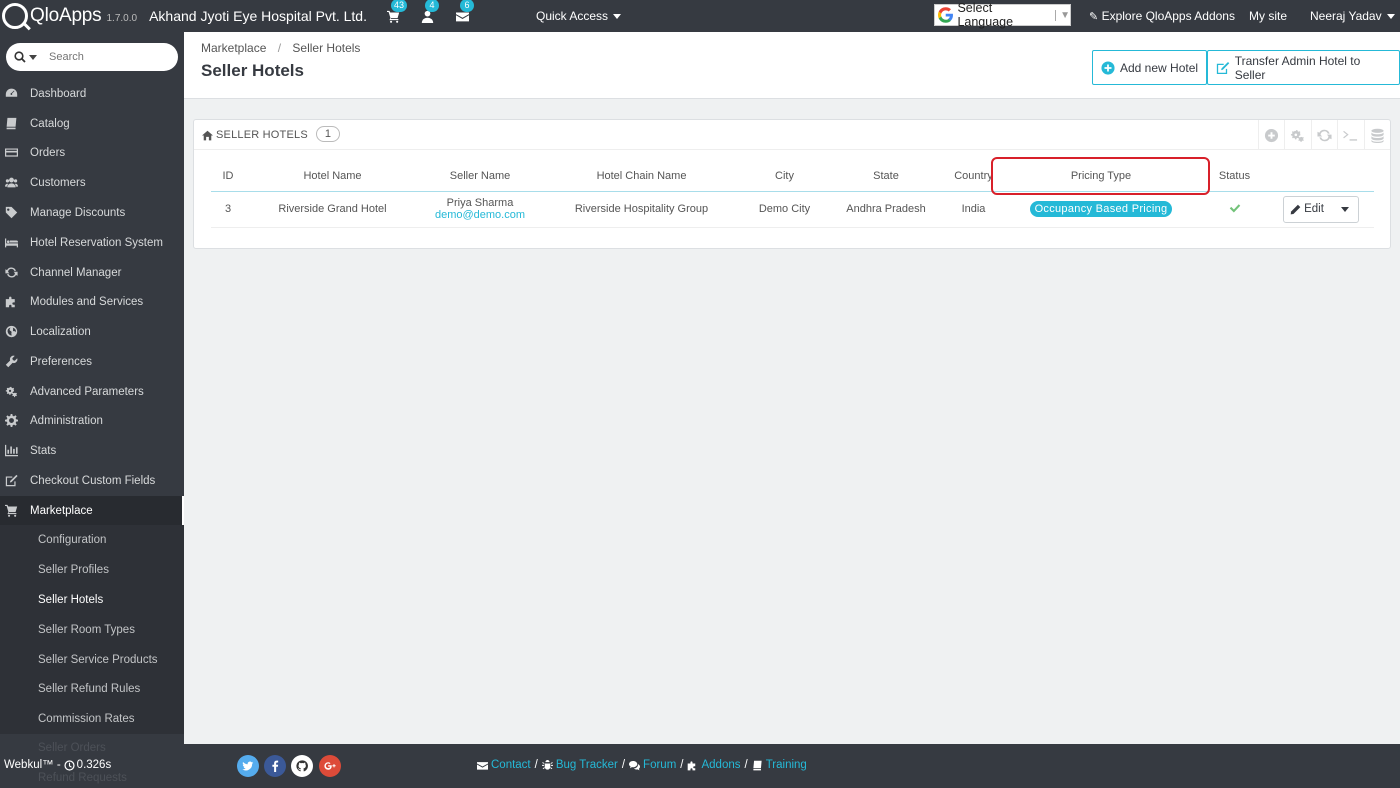  What do you see at coordinates (248, 766) in the screenshot?
I see `twitter-link` at bounding box center [248, 766].